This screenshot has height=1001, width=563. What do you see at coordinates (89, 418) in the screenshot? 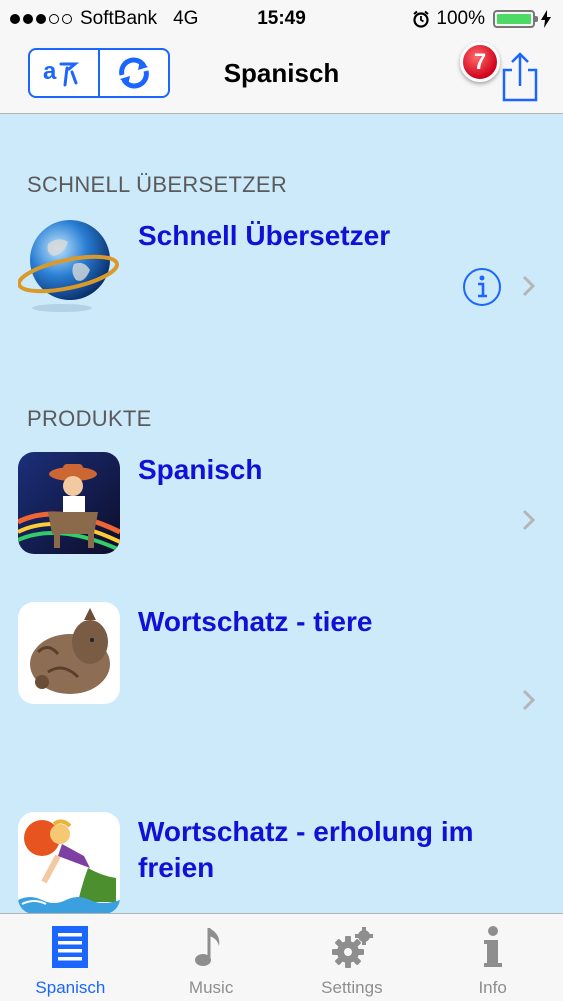
I see `section-header-products: PRODUKTE` at bounding box center [89, 418].